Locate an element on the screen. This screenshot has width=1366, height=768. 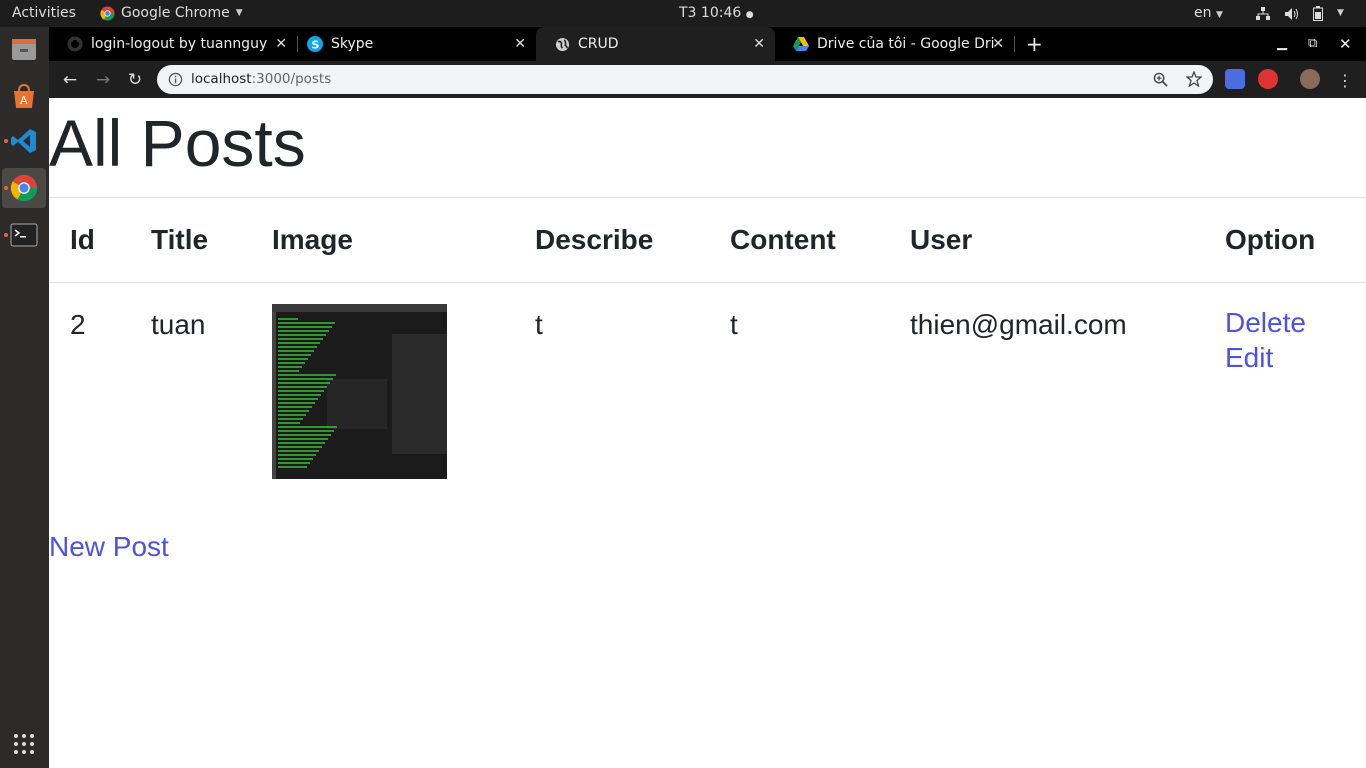
dock-terminal is located at coordinates (24, 235).